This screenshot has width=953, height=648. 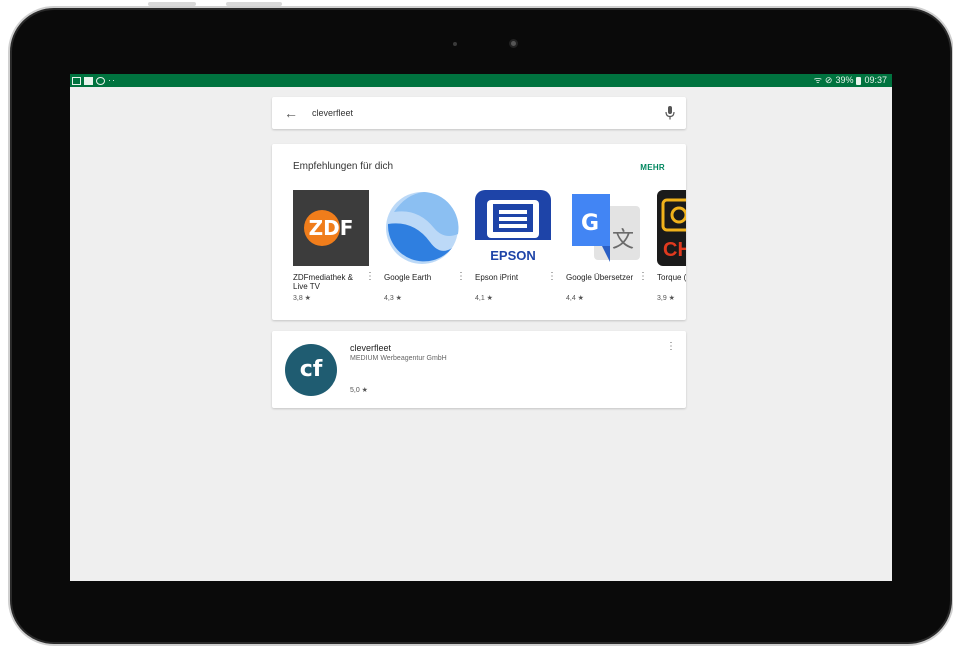 What do you see at coordinates (575, 298) in the screenshot?
I see `app-rating: 4,4 ★` at bounding box center [575, 298].